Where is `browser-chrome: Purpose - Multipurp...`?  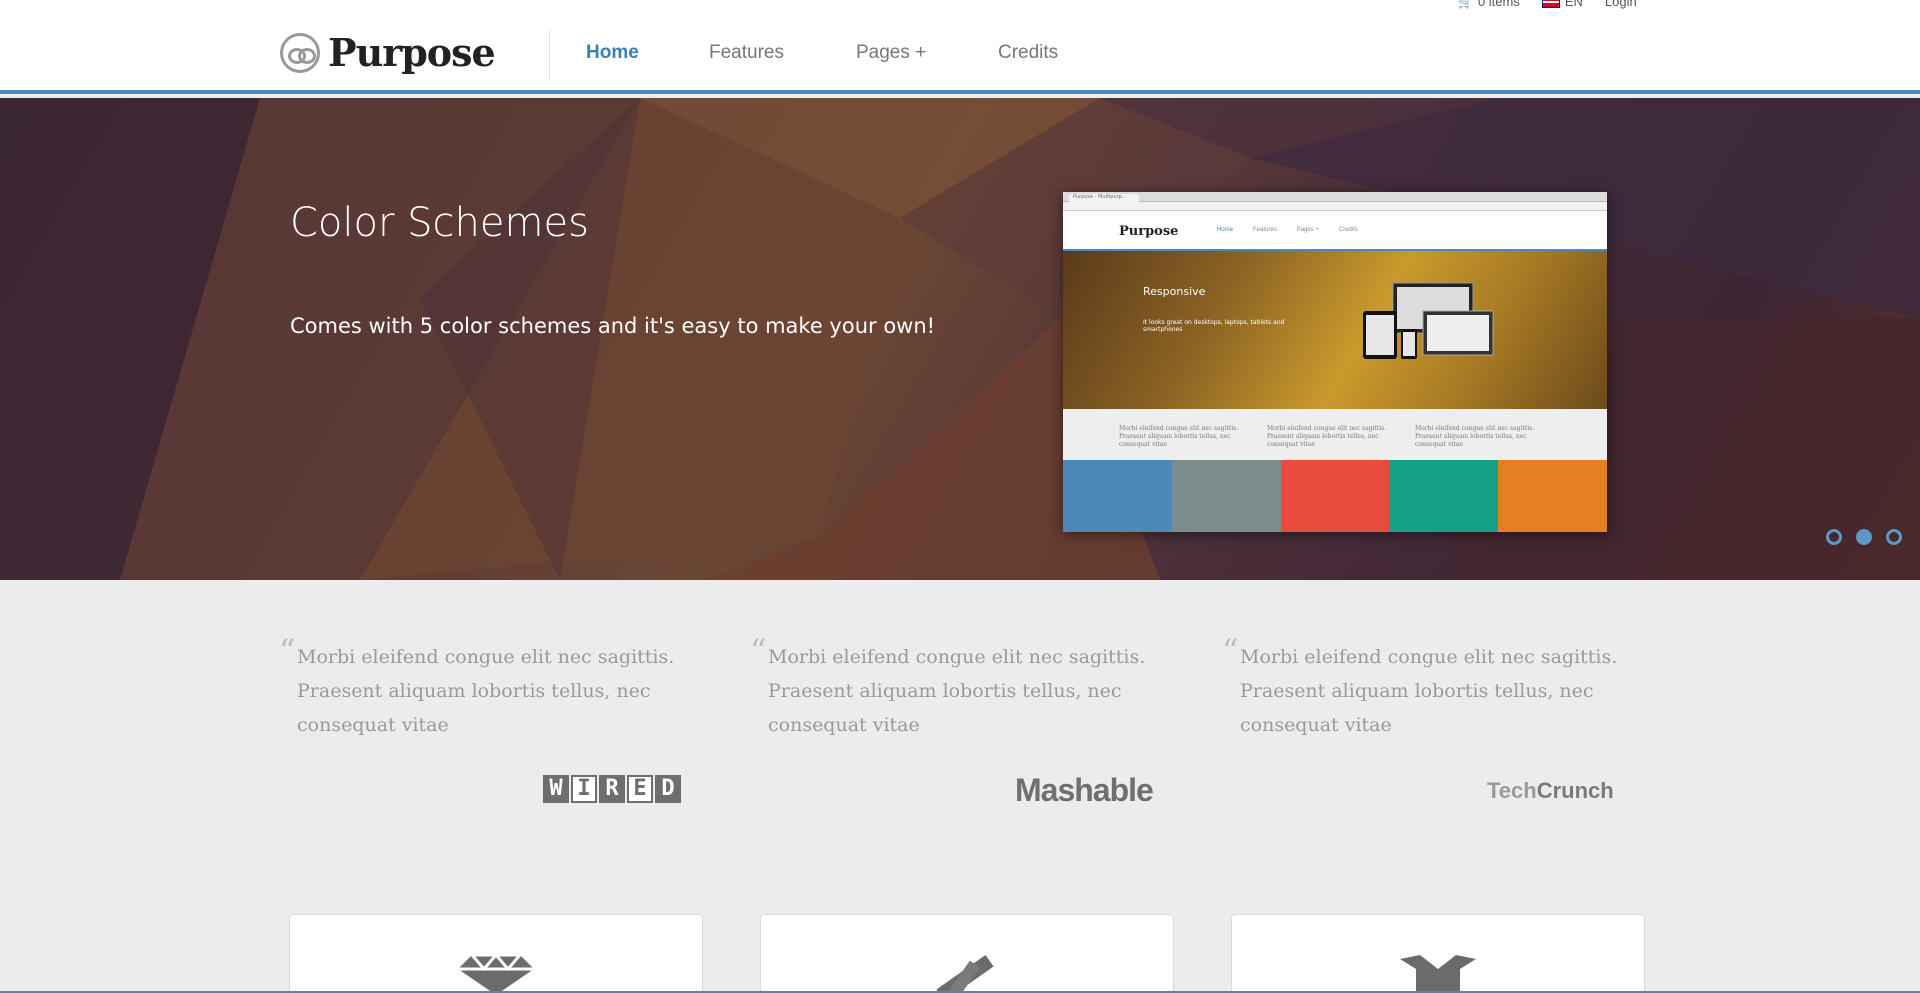
browser-chrome: Purpose - Multipurp... is located at coordinates (1335, 197).